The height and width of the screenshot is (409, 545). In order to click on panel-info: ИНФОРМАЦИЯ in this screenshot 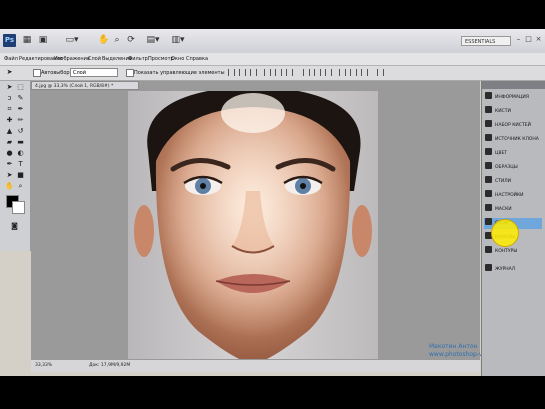, I will do `click(513, 97)`.